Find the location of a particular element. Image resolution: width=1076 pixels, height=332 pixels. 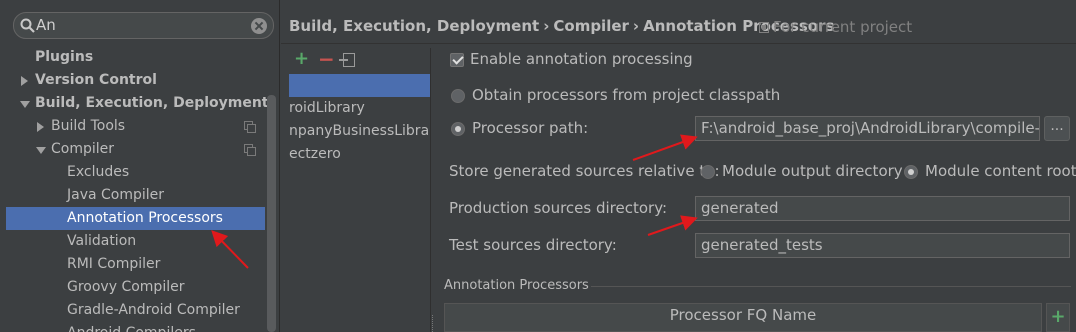

profile-item-label: ectzero is located at coordinates (315, 154).